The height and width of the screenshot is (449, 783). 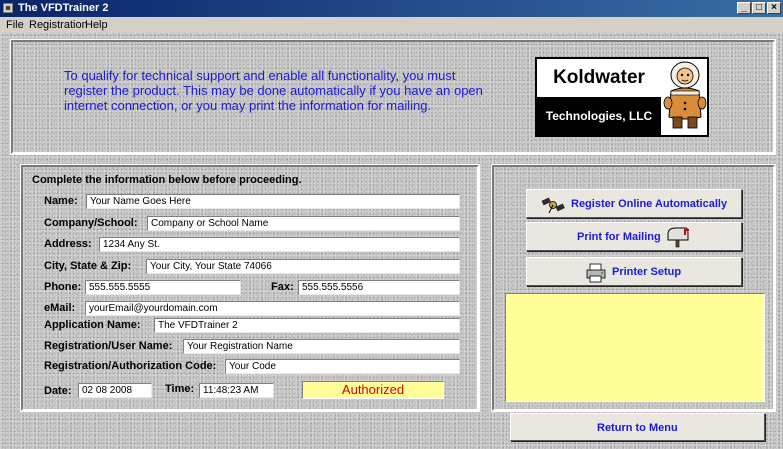 I want to click on maximize-button: □, so click(x=759, y=8).